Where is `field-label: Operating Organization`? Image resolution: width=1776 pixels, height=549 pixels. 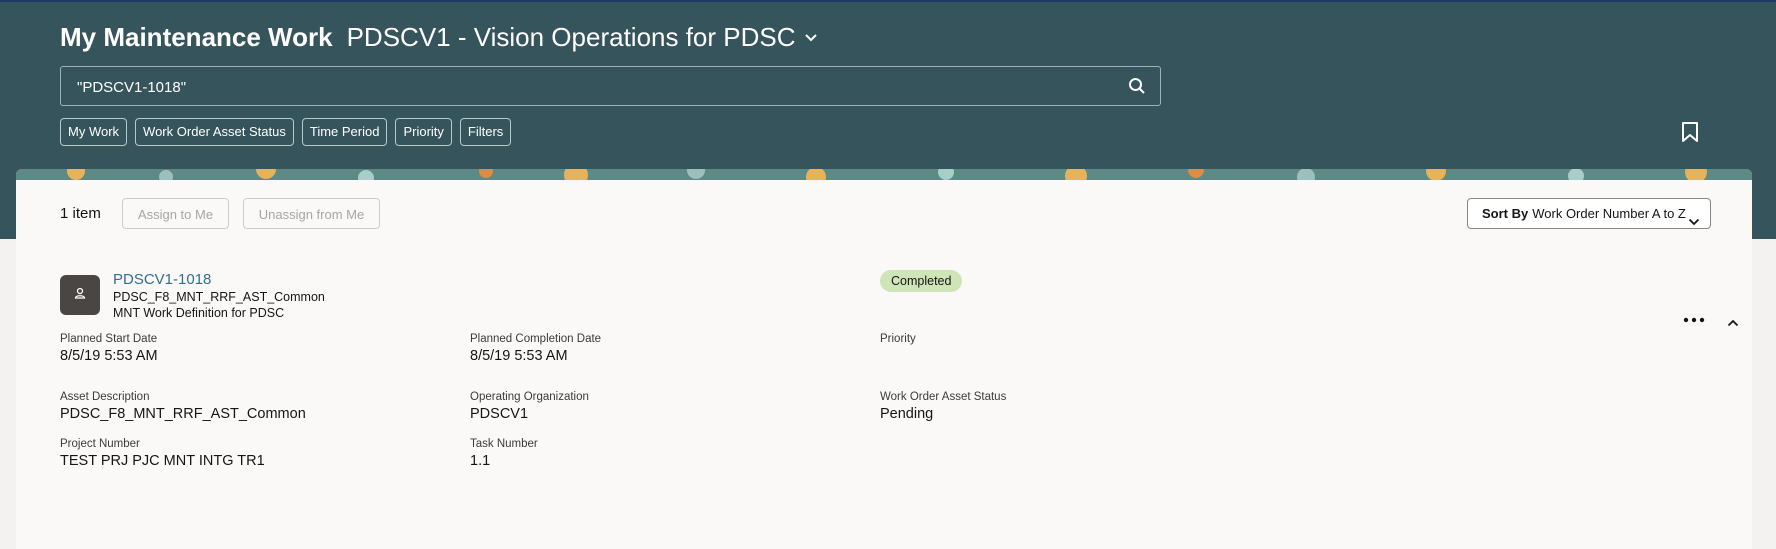 field-label: Operating Organization is located at coordinates (529, 397).